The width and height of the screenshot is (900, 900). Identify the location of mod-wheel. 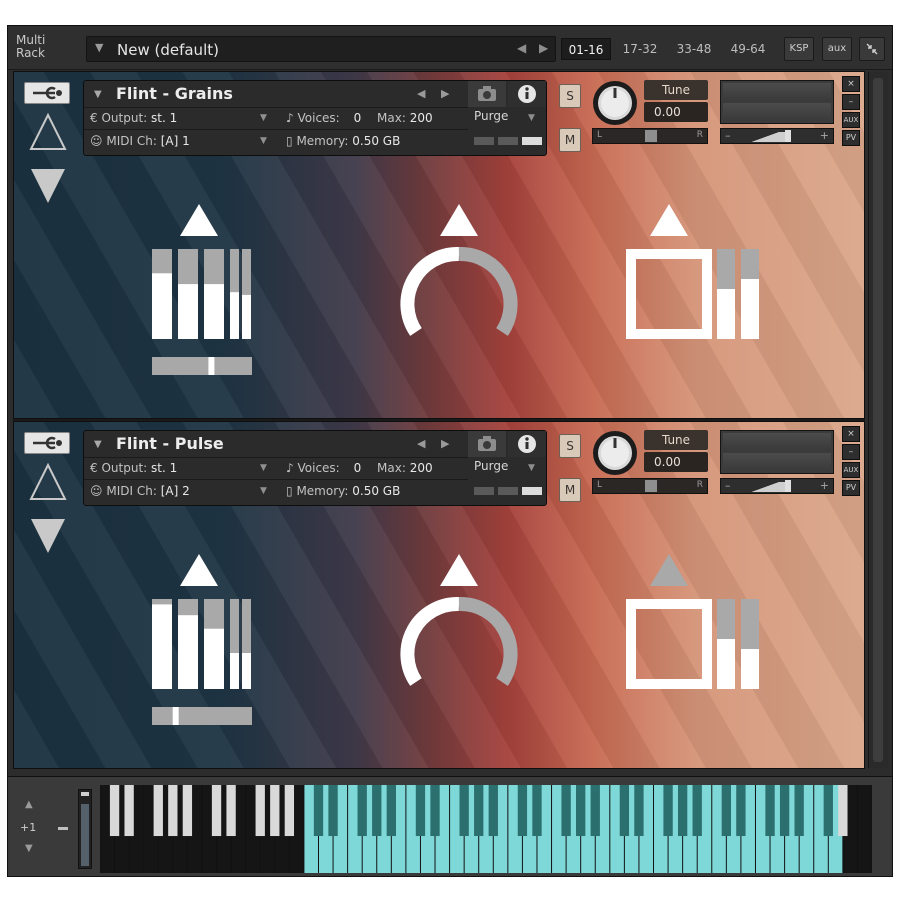
(85, 829).